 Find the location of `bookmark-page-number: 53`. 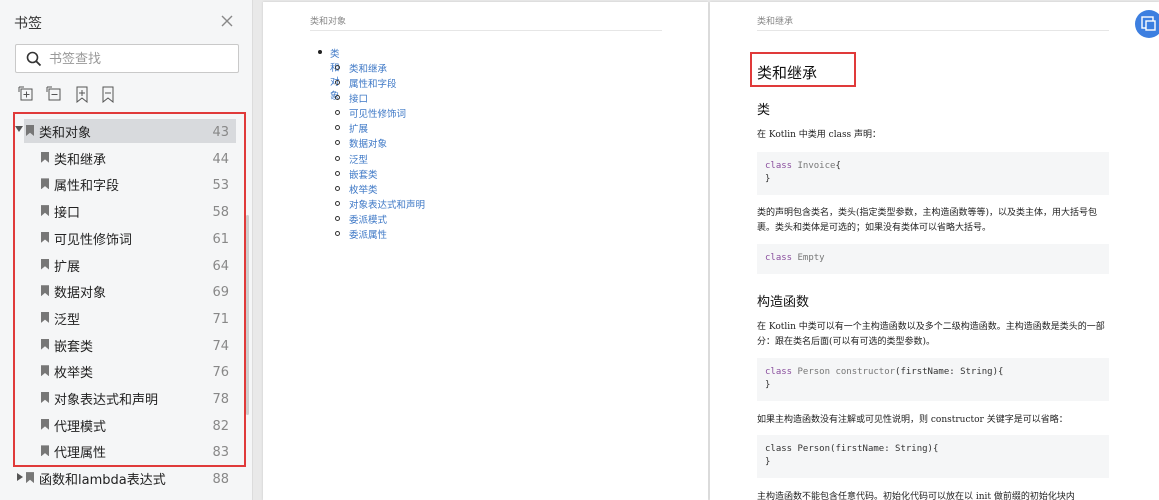

bookmark-page-number: 53 is located at coordinates (220, 186).